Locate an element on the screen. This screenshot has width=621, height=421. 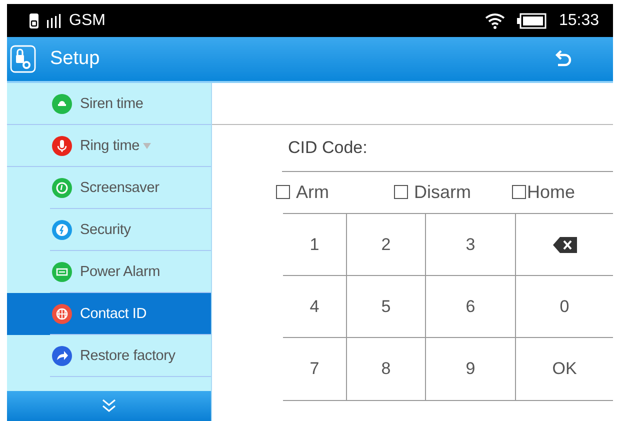
menu-item: Screensaver is located at coordinates (109, 188).